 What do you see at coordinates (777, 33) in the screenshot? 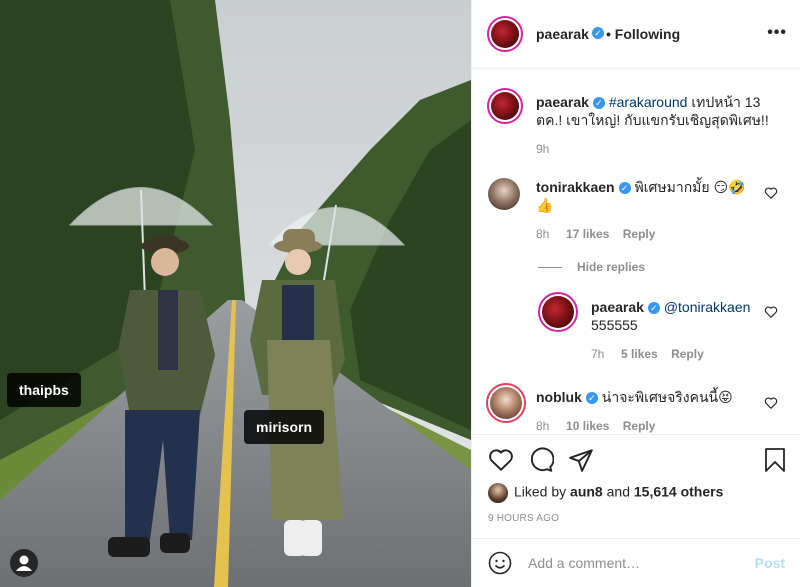
I see `more-options-icon: •••` at bounding box center [777, 33].